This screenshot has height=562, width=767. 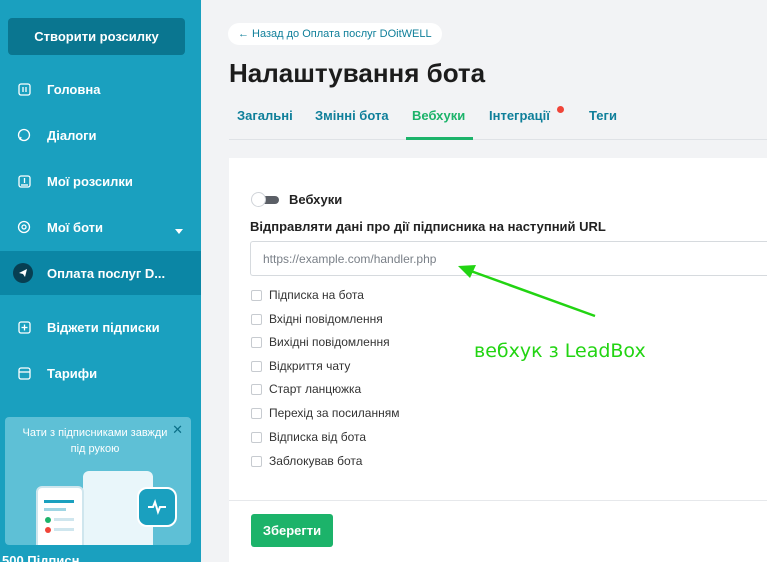 I want to click on sidebar-item-label: Мої боти, so click(x=75, y=227).